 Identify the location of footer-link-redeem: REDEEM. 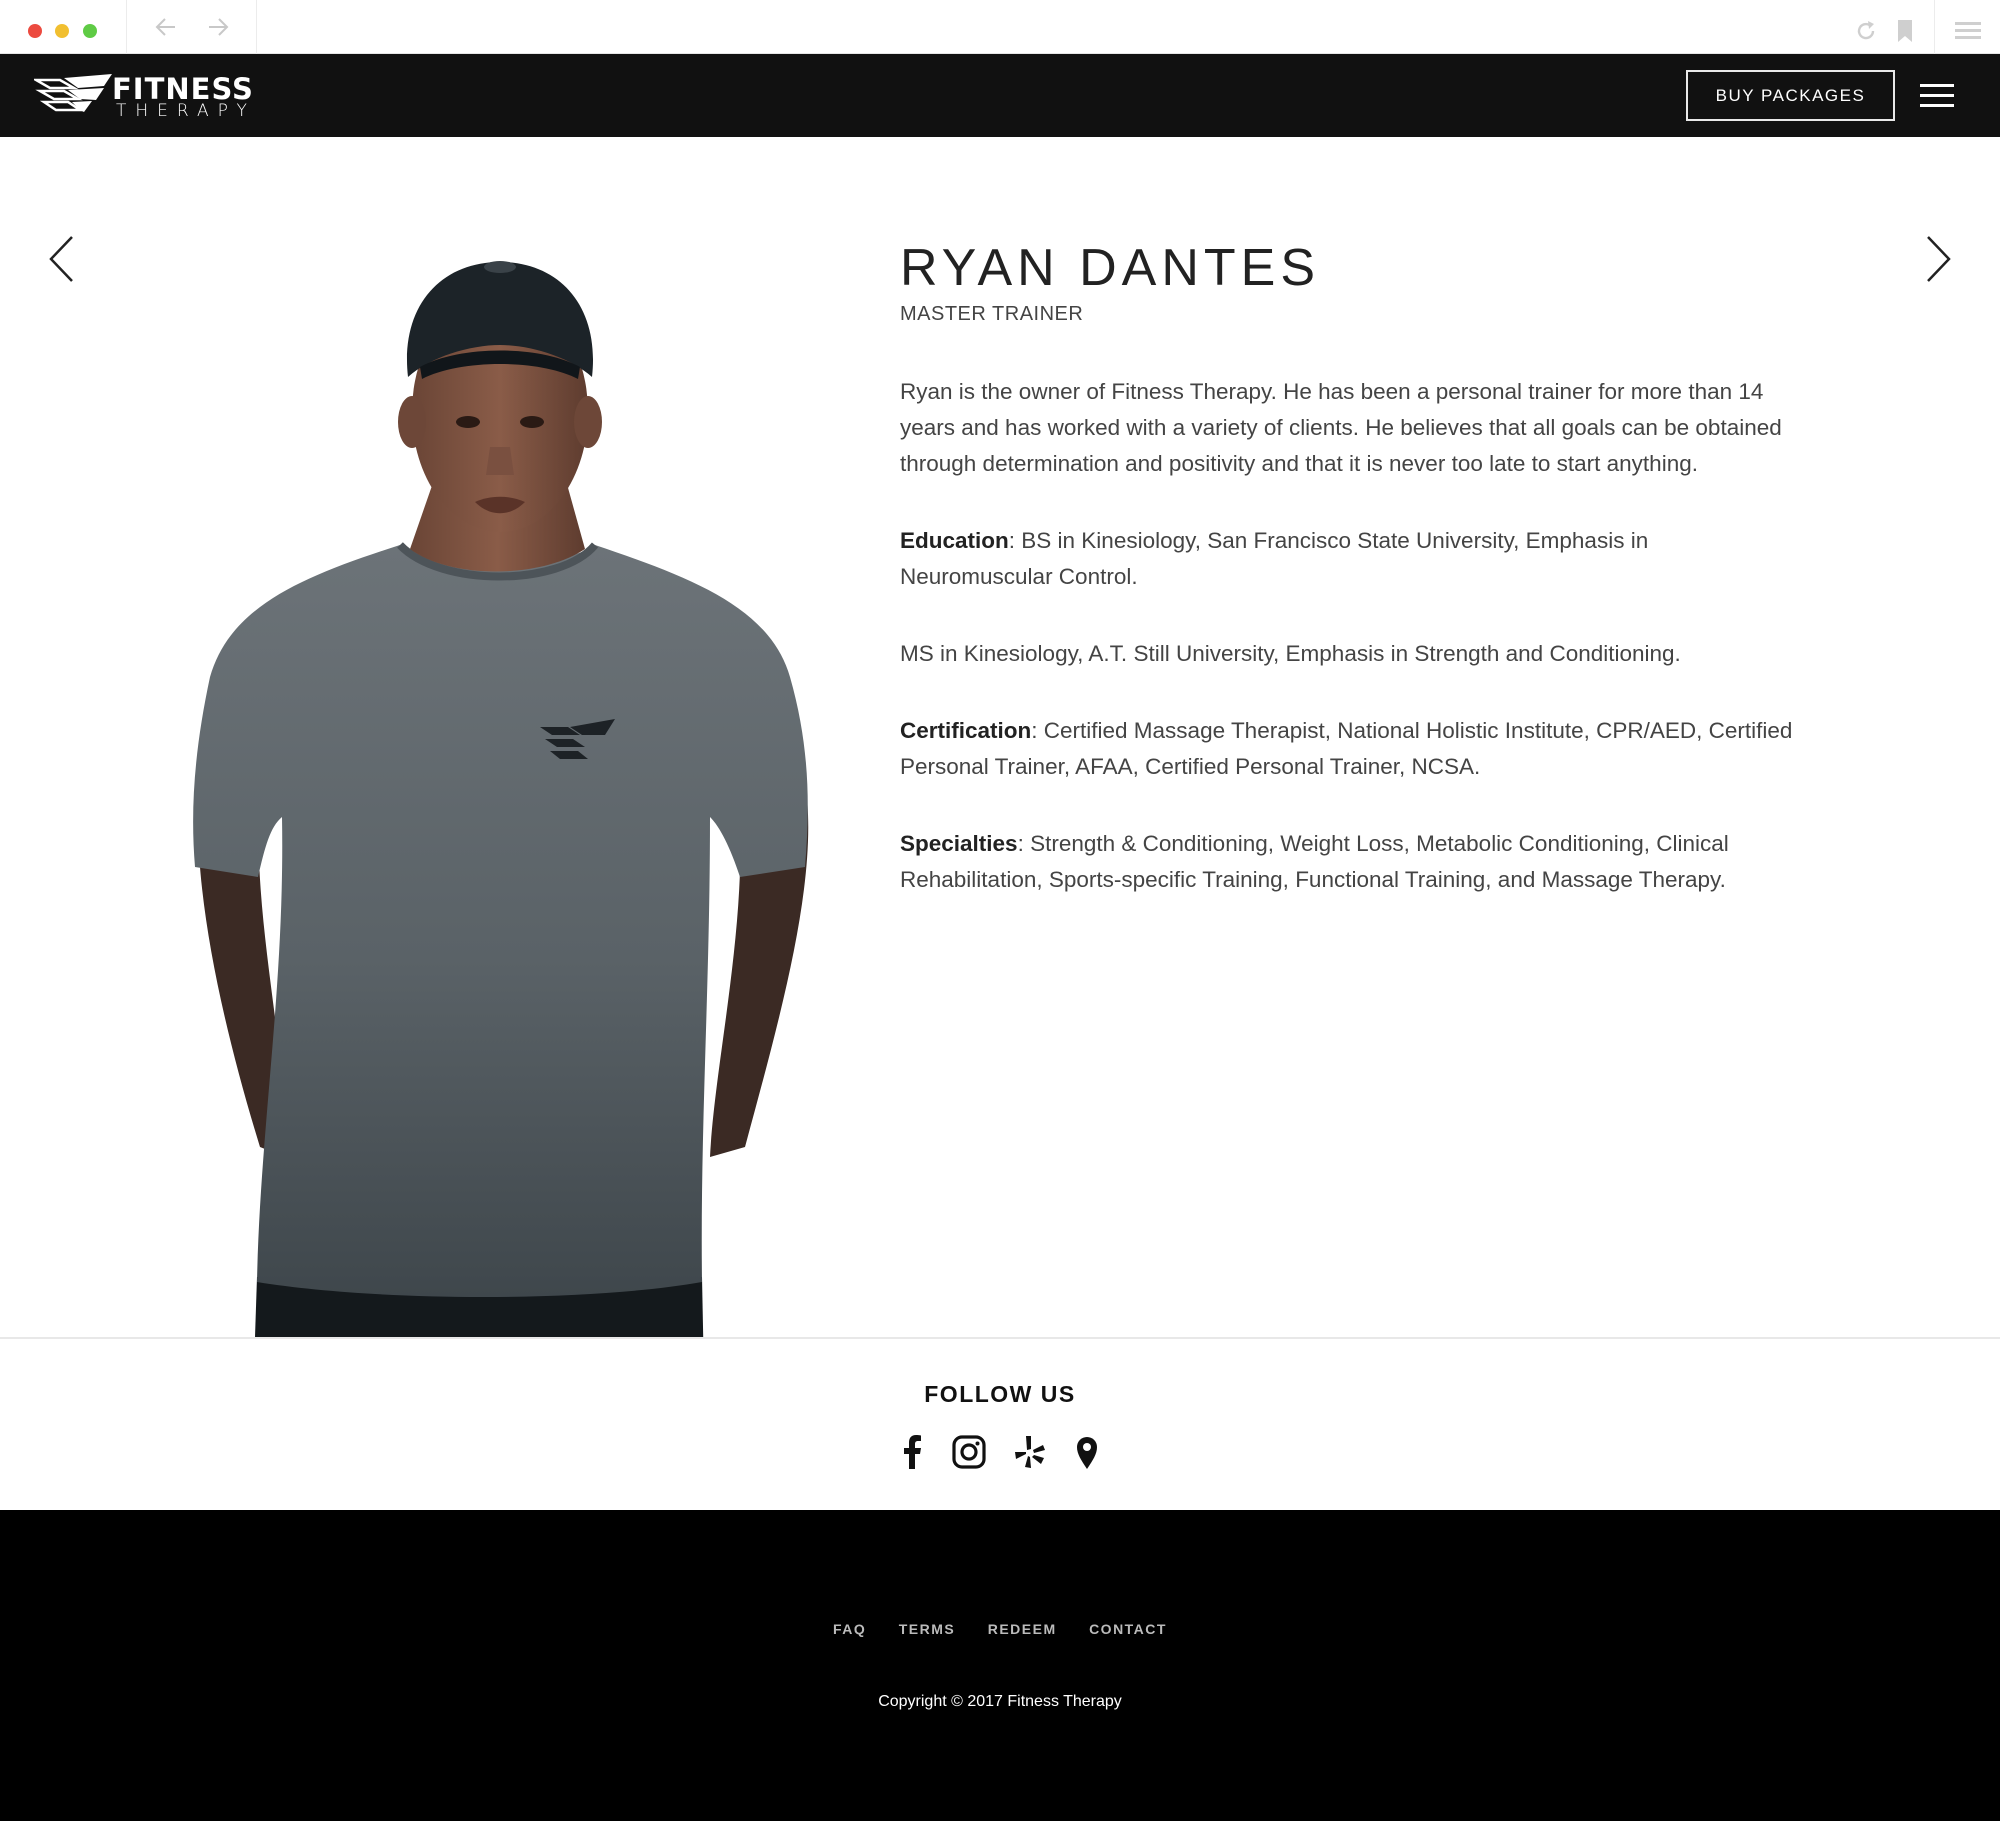
(1022, 1629).